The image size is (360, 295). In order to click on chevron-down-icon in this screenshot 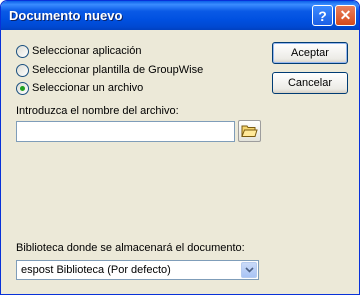, I will do `click(249, 270)`.